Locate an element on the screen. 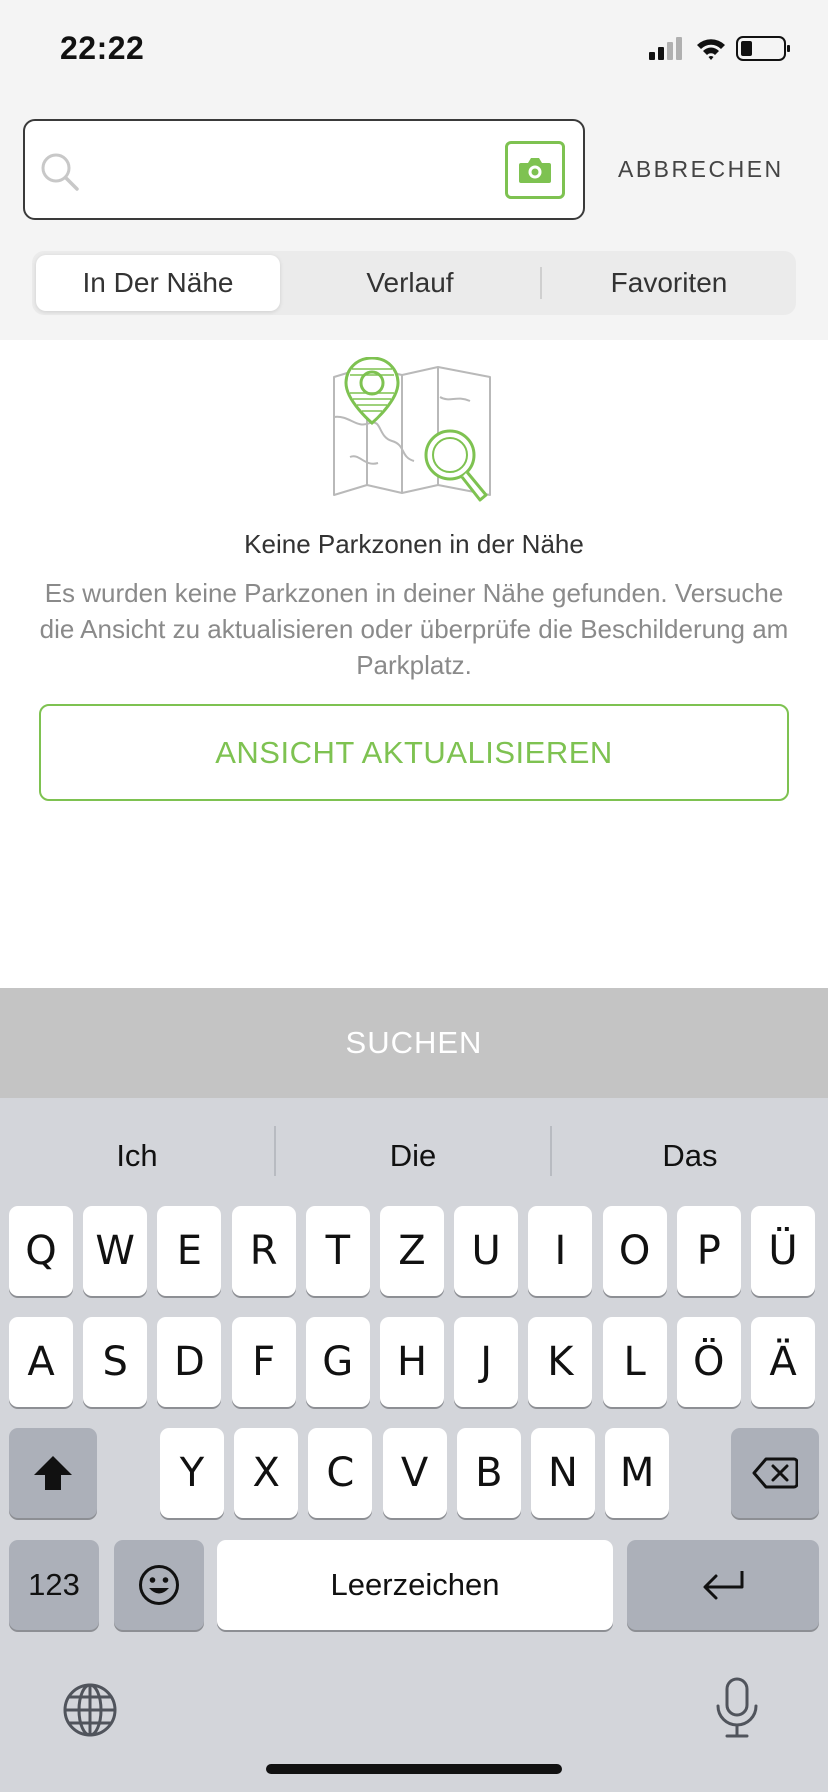  cellular-signal-icon is located at coordinates (665, 48).